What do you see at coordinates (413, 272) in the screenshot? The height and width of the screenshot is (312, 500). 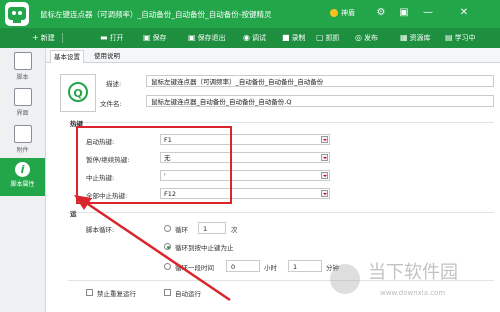 I see `watermark-name: 当下软件园` at bounding box center [413, 272].